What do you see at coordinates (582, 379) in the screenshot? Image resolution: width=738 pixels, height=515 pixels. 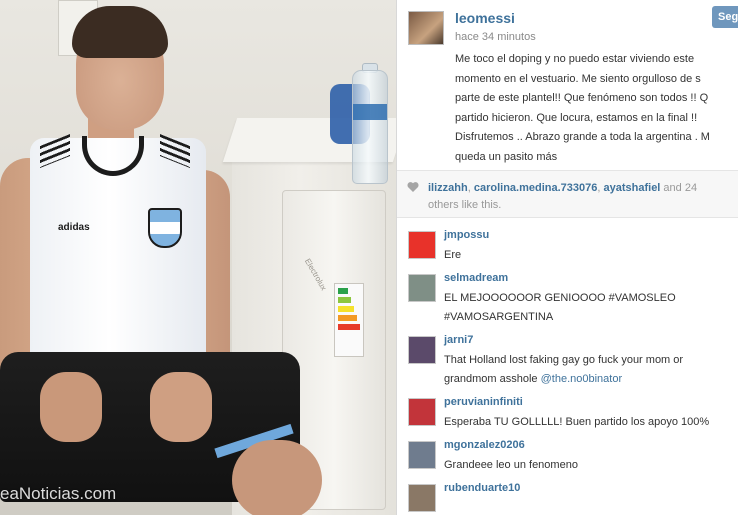 I see `mention-link: @the.no0binator` at bounding box center [582, 379].